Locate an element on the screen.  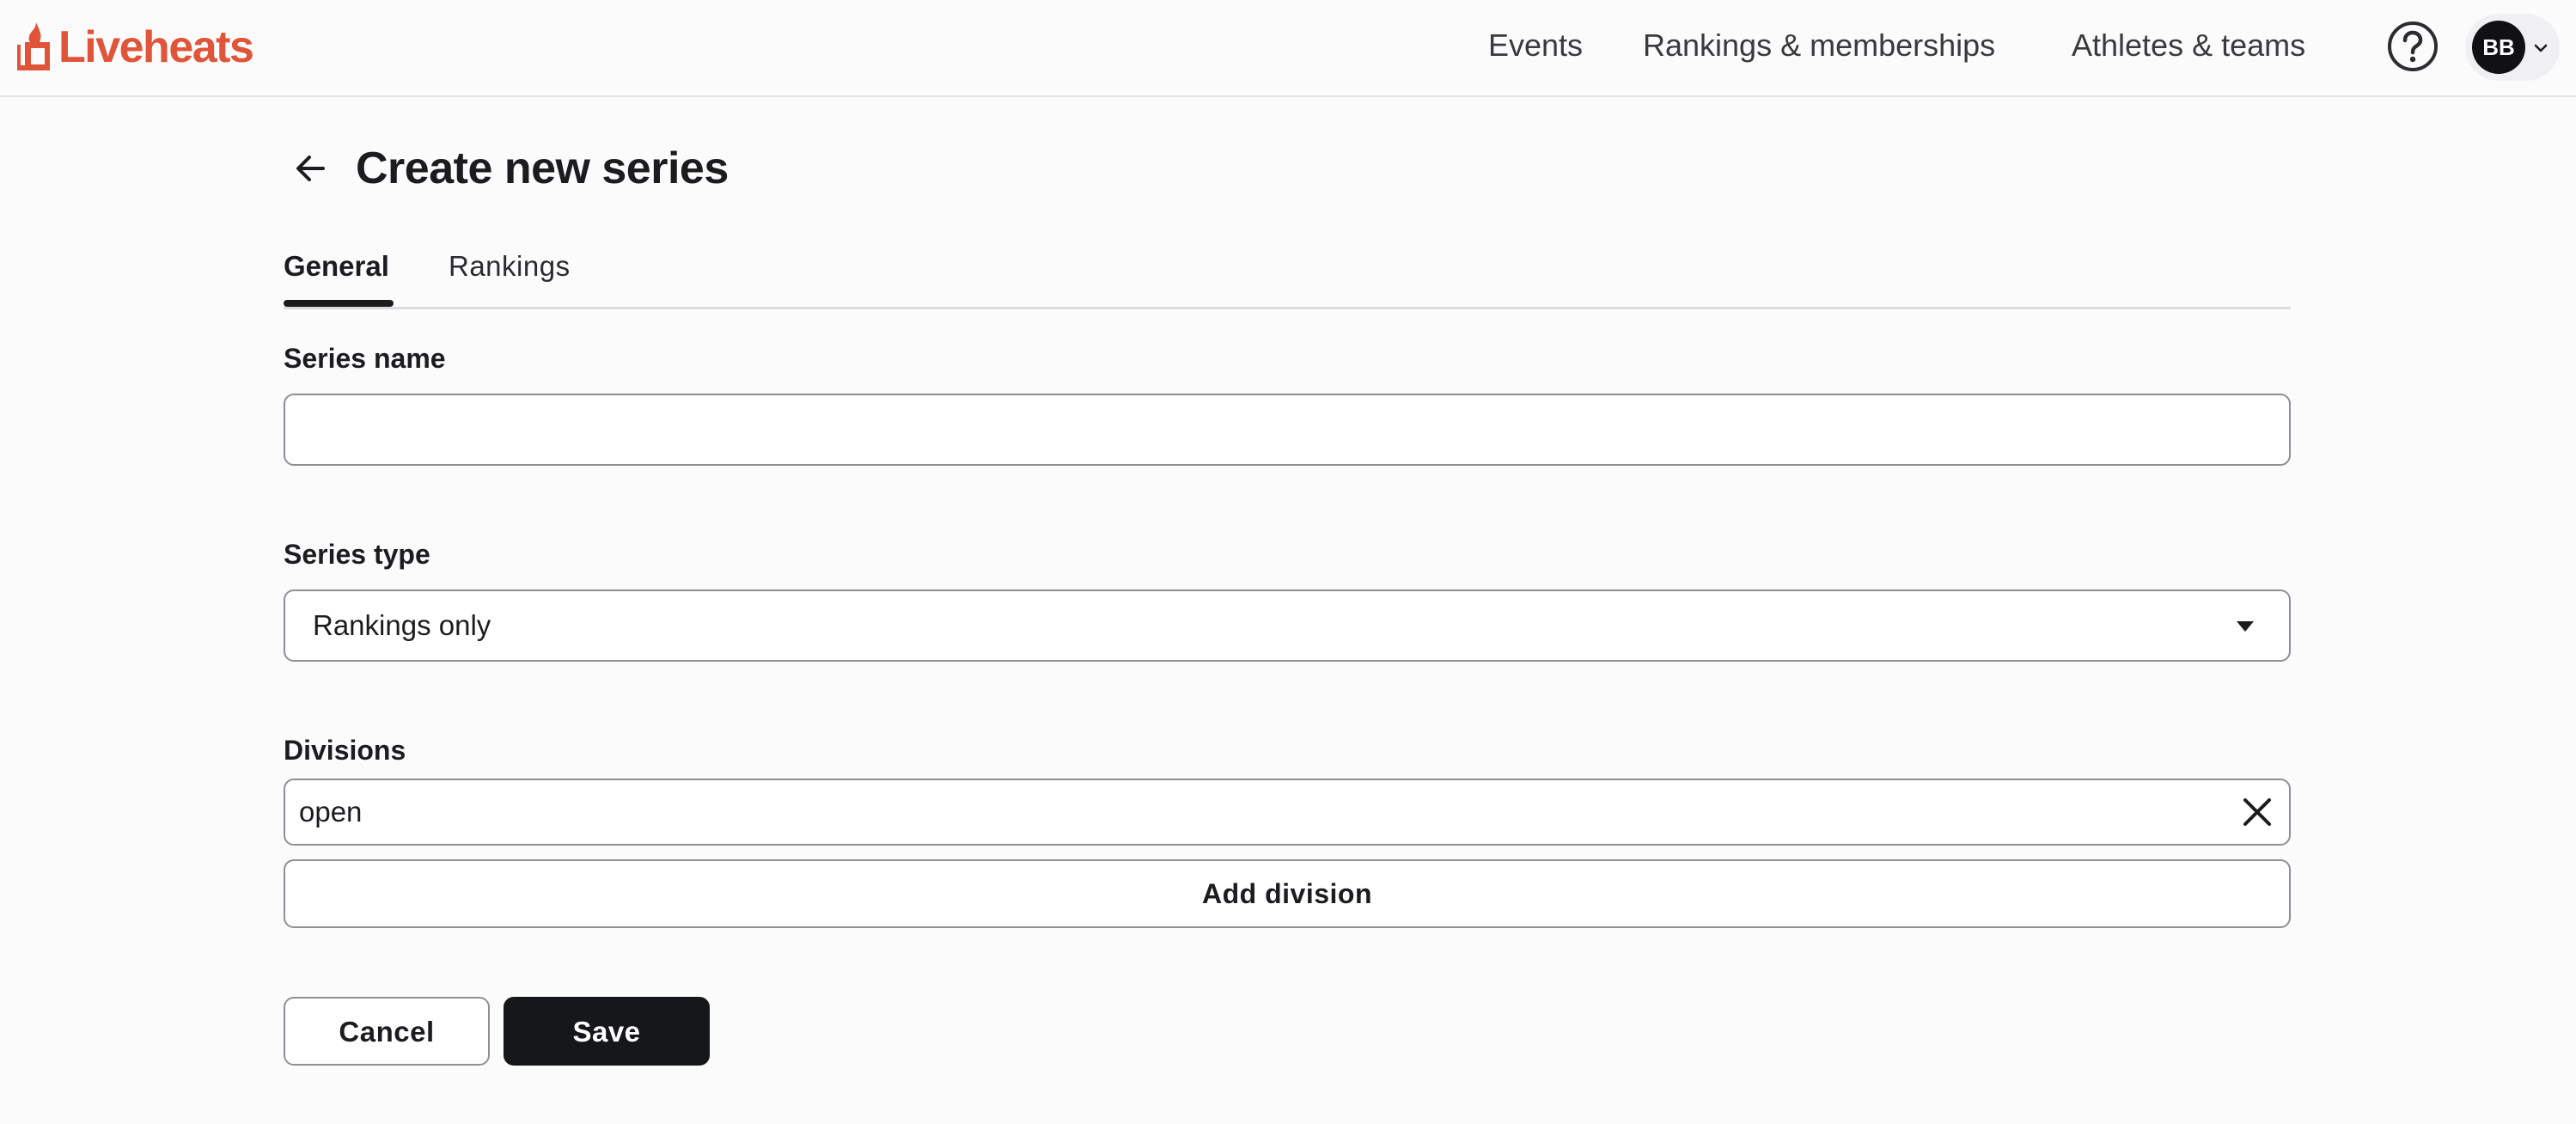
series-type-select: Rankings only is located at coordinates (1287, 625).